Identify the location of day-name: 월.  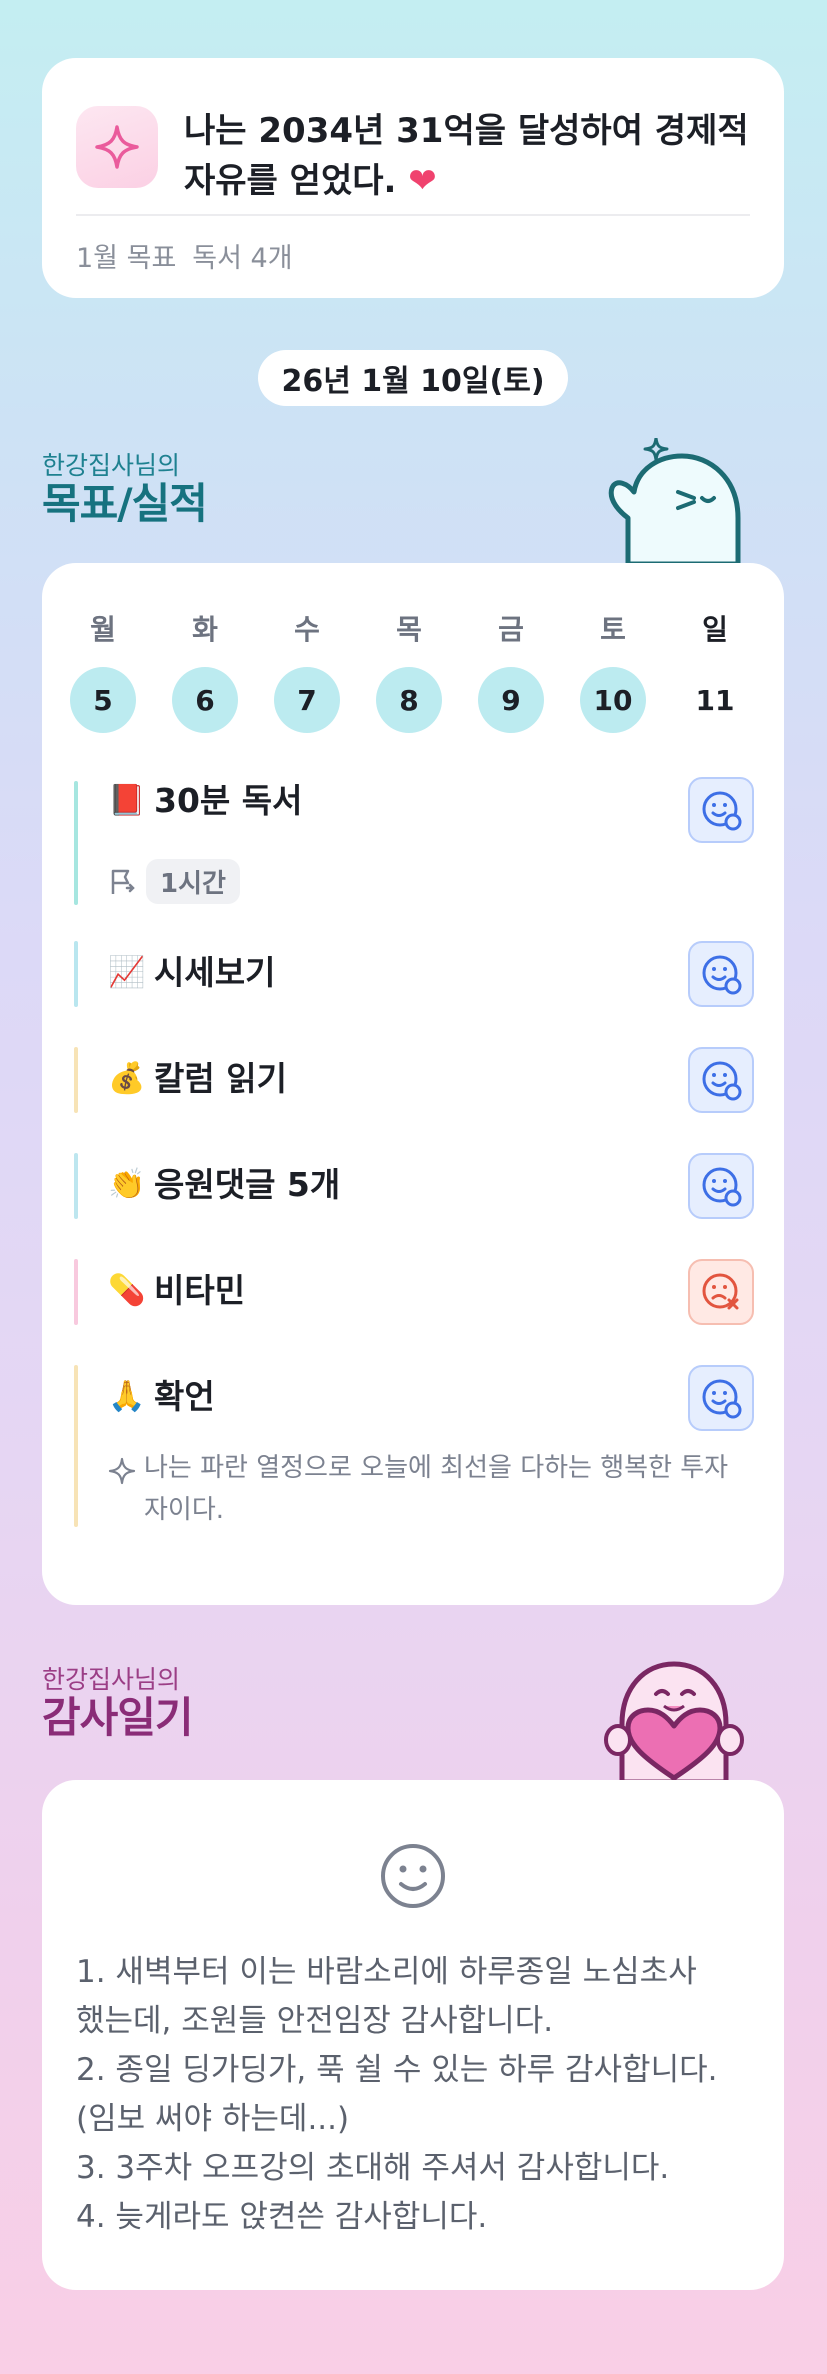
(103, 629).